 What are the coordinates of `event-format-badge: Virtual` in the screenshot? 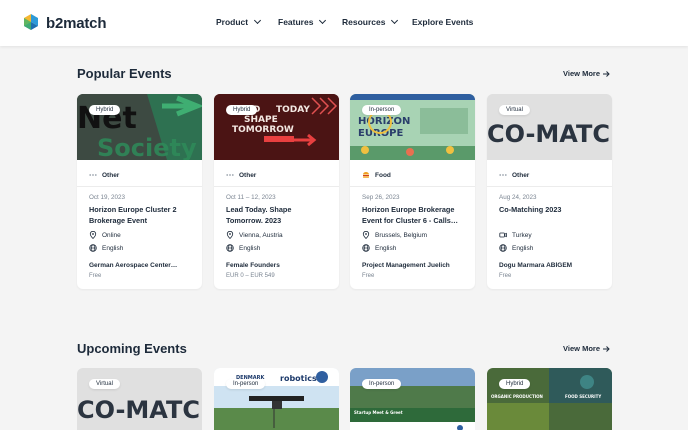 It's located at (514, 110).